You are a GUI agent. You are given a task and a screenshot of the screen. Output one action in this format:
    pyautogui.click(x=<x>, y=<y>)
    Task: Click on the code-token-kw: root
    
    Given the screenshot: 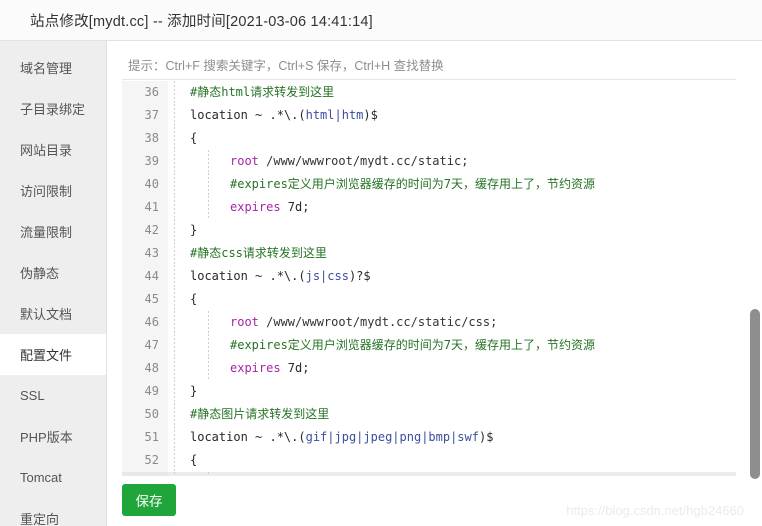 What is the action you would take?
    pyautogui.click(x=244, y=161)
    